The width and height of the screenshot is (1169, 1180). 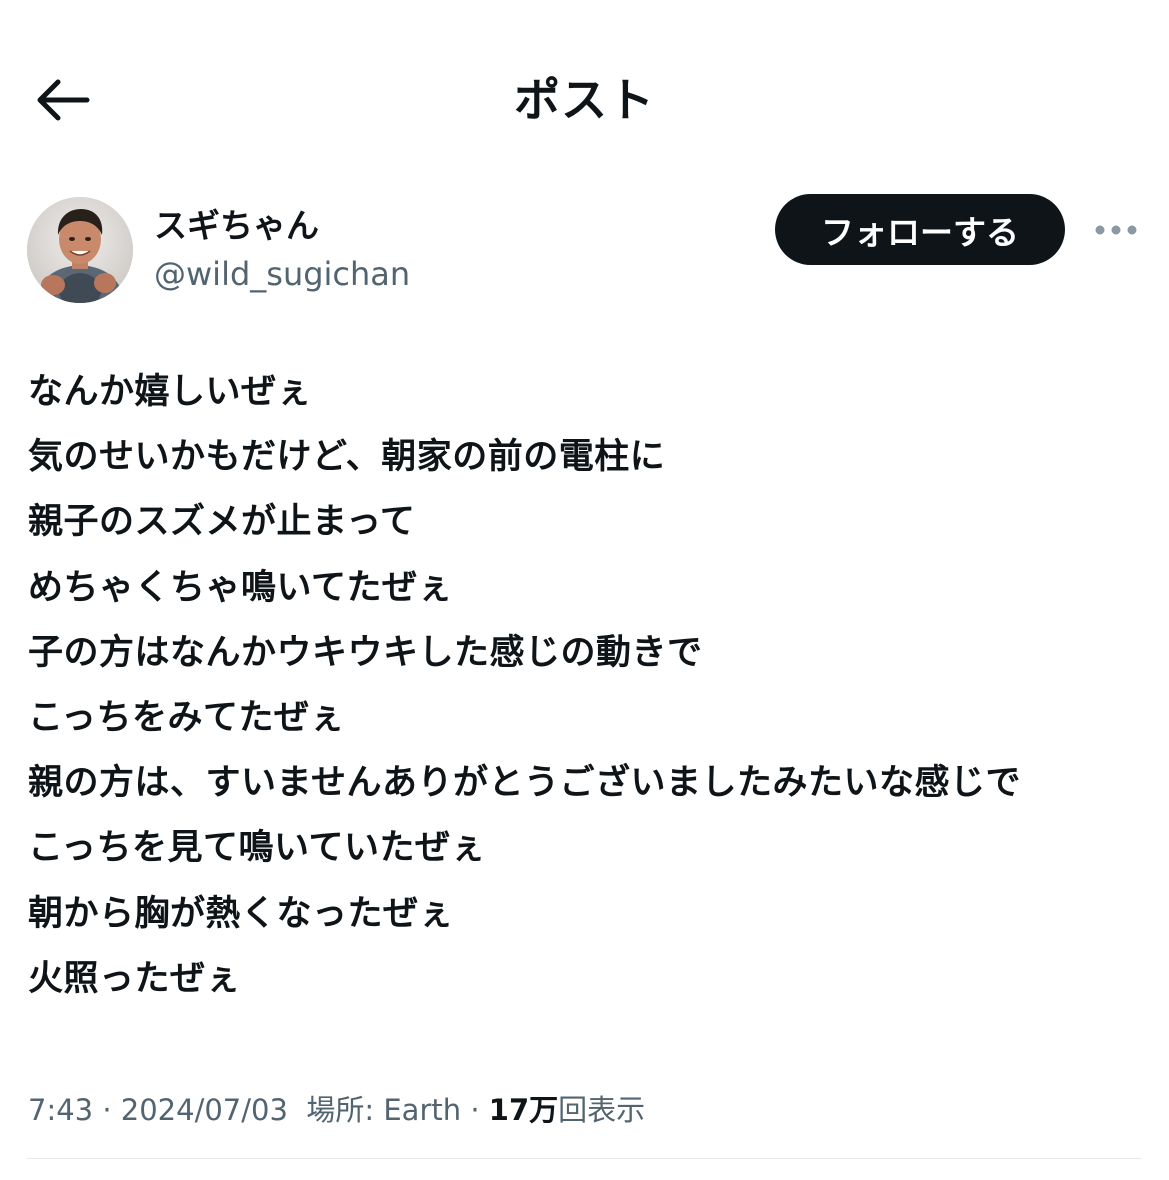 I want to click on post-date: 2024/07/03, so click(x=204, y=1110).